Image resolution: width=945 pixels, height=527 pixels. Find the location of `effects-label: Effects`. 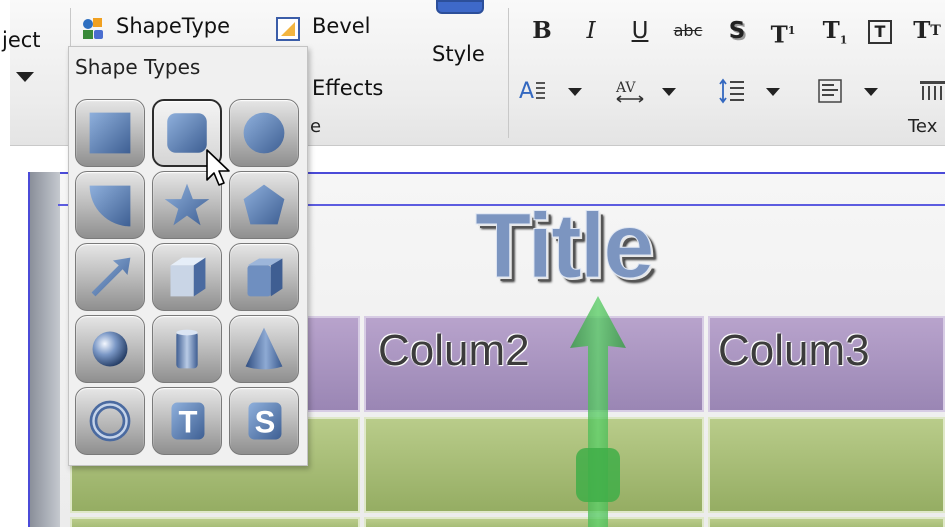

effects-label: Effects is located at coordinates (347, 88).